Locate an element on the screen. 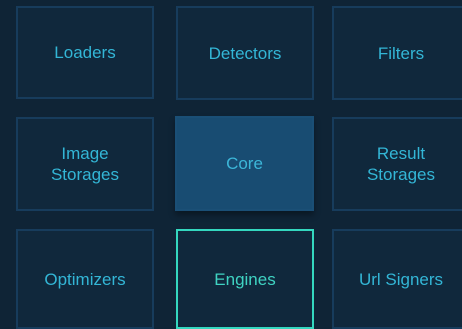 The width and height of the screenshot is (462, 329). tile-result-storages: Result Storages is located at coordinates (397, 164).